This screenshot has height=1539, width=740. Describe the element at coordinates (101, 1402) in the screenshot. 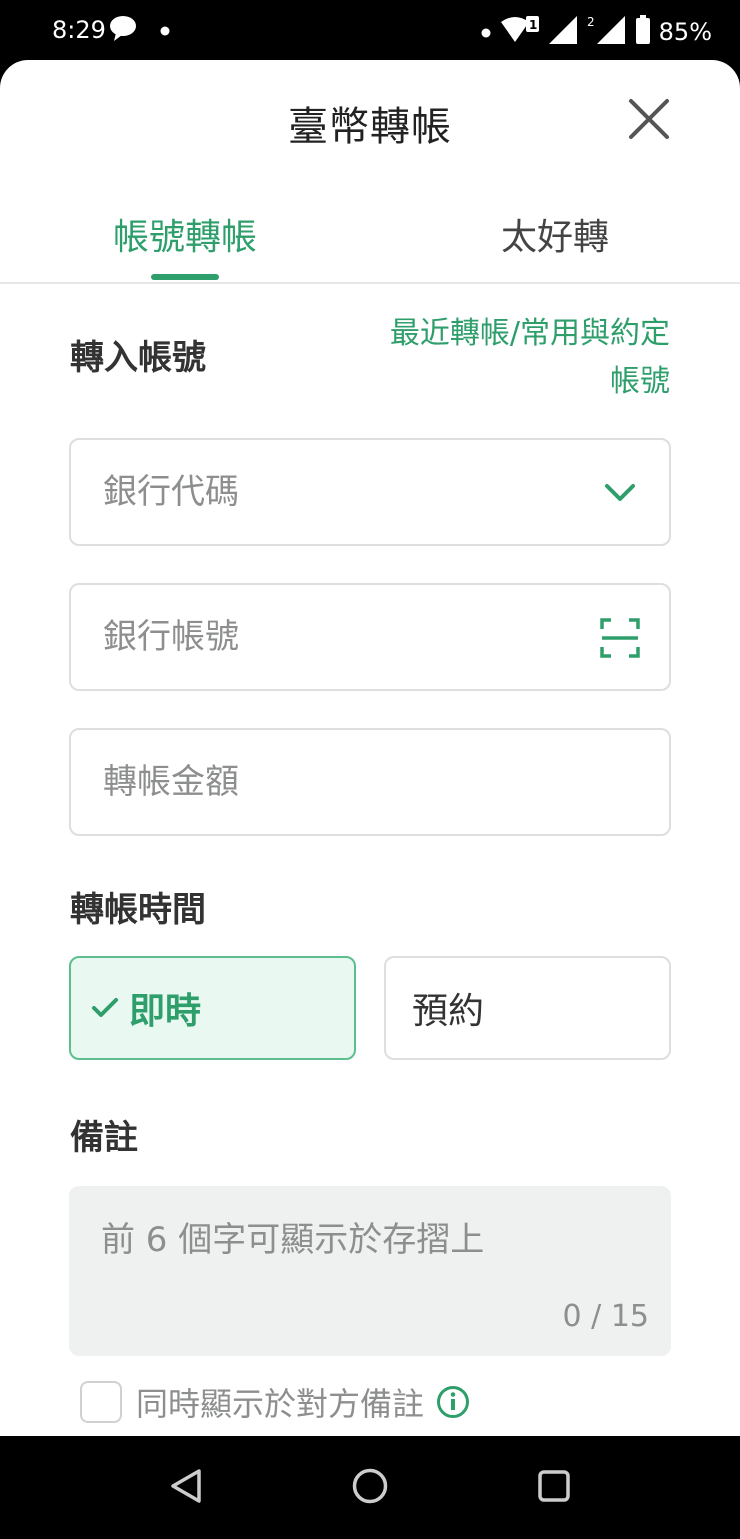

I see `show-to-recipient-checkbox` at that location.